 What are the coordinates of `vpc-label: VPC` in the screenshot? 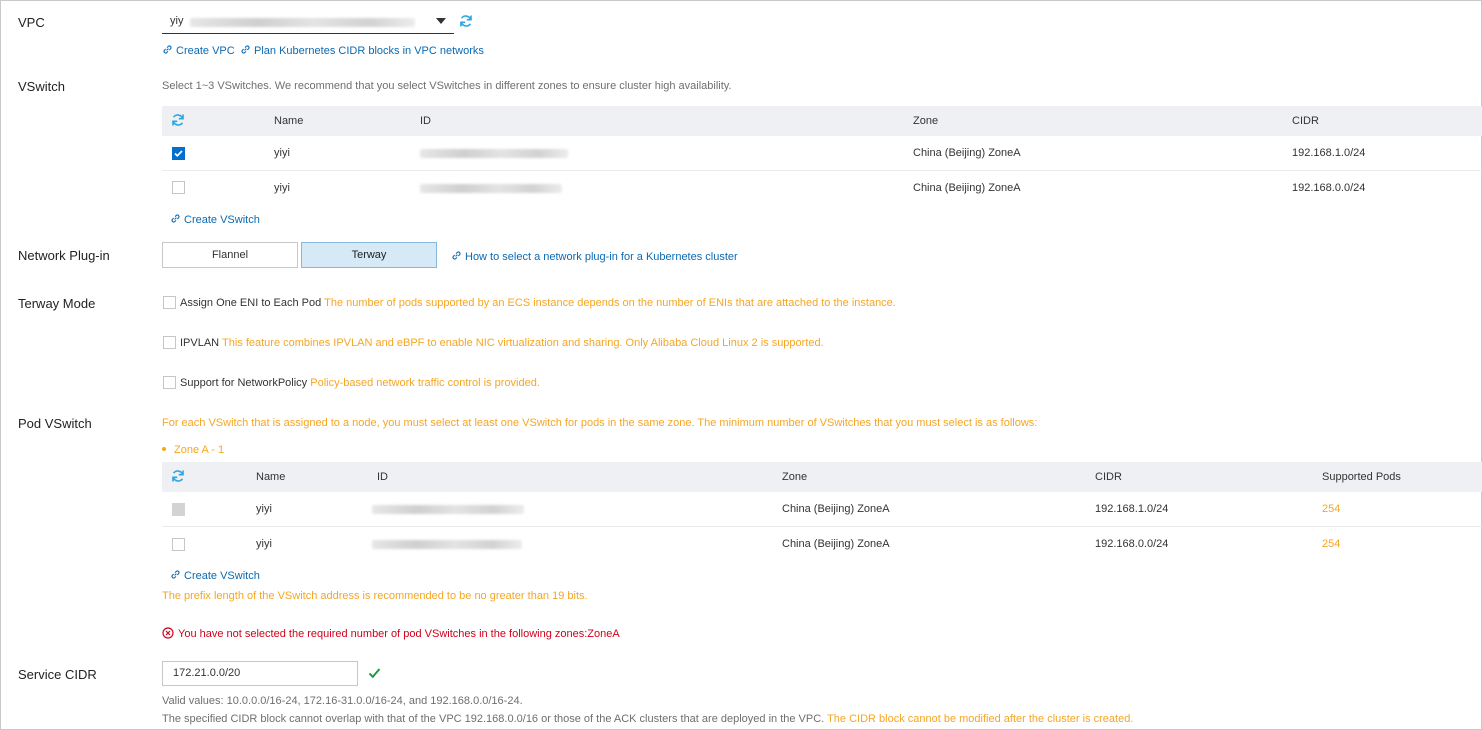 It's located at (31, 22).